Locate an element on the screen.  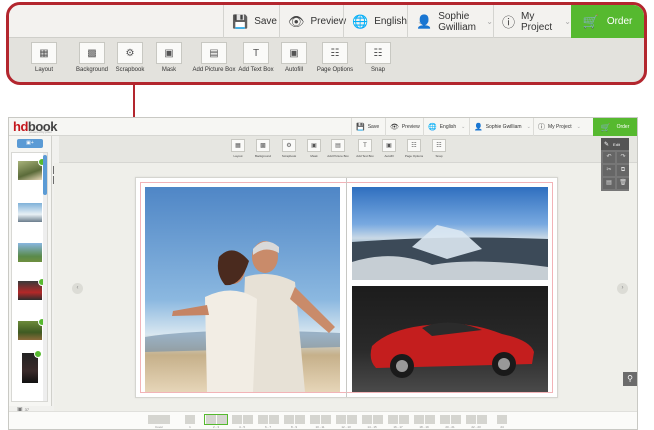
undo-icon: ↶ is located at coordinates (609, 157).